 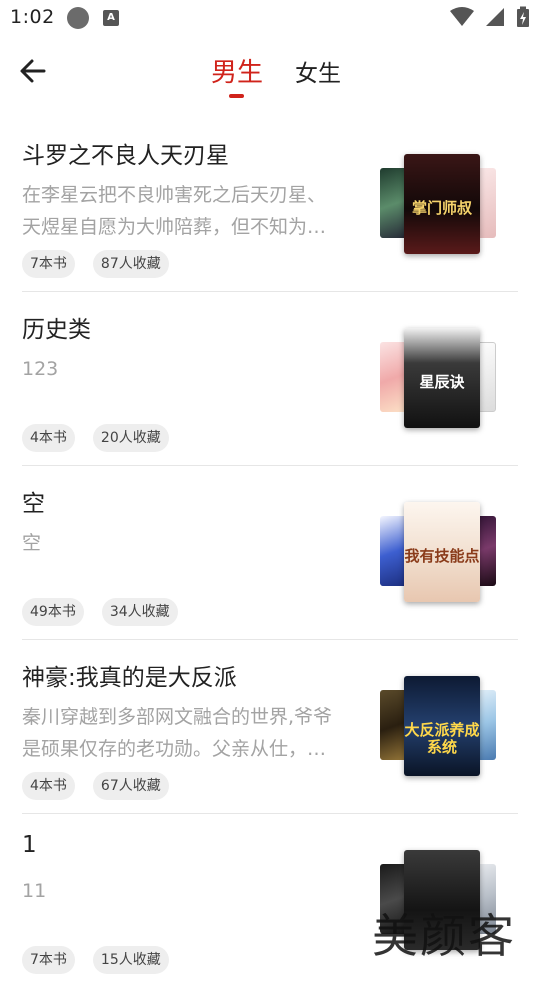 I want to click on status-time: 1:02, so click(x=32, y=17).